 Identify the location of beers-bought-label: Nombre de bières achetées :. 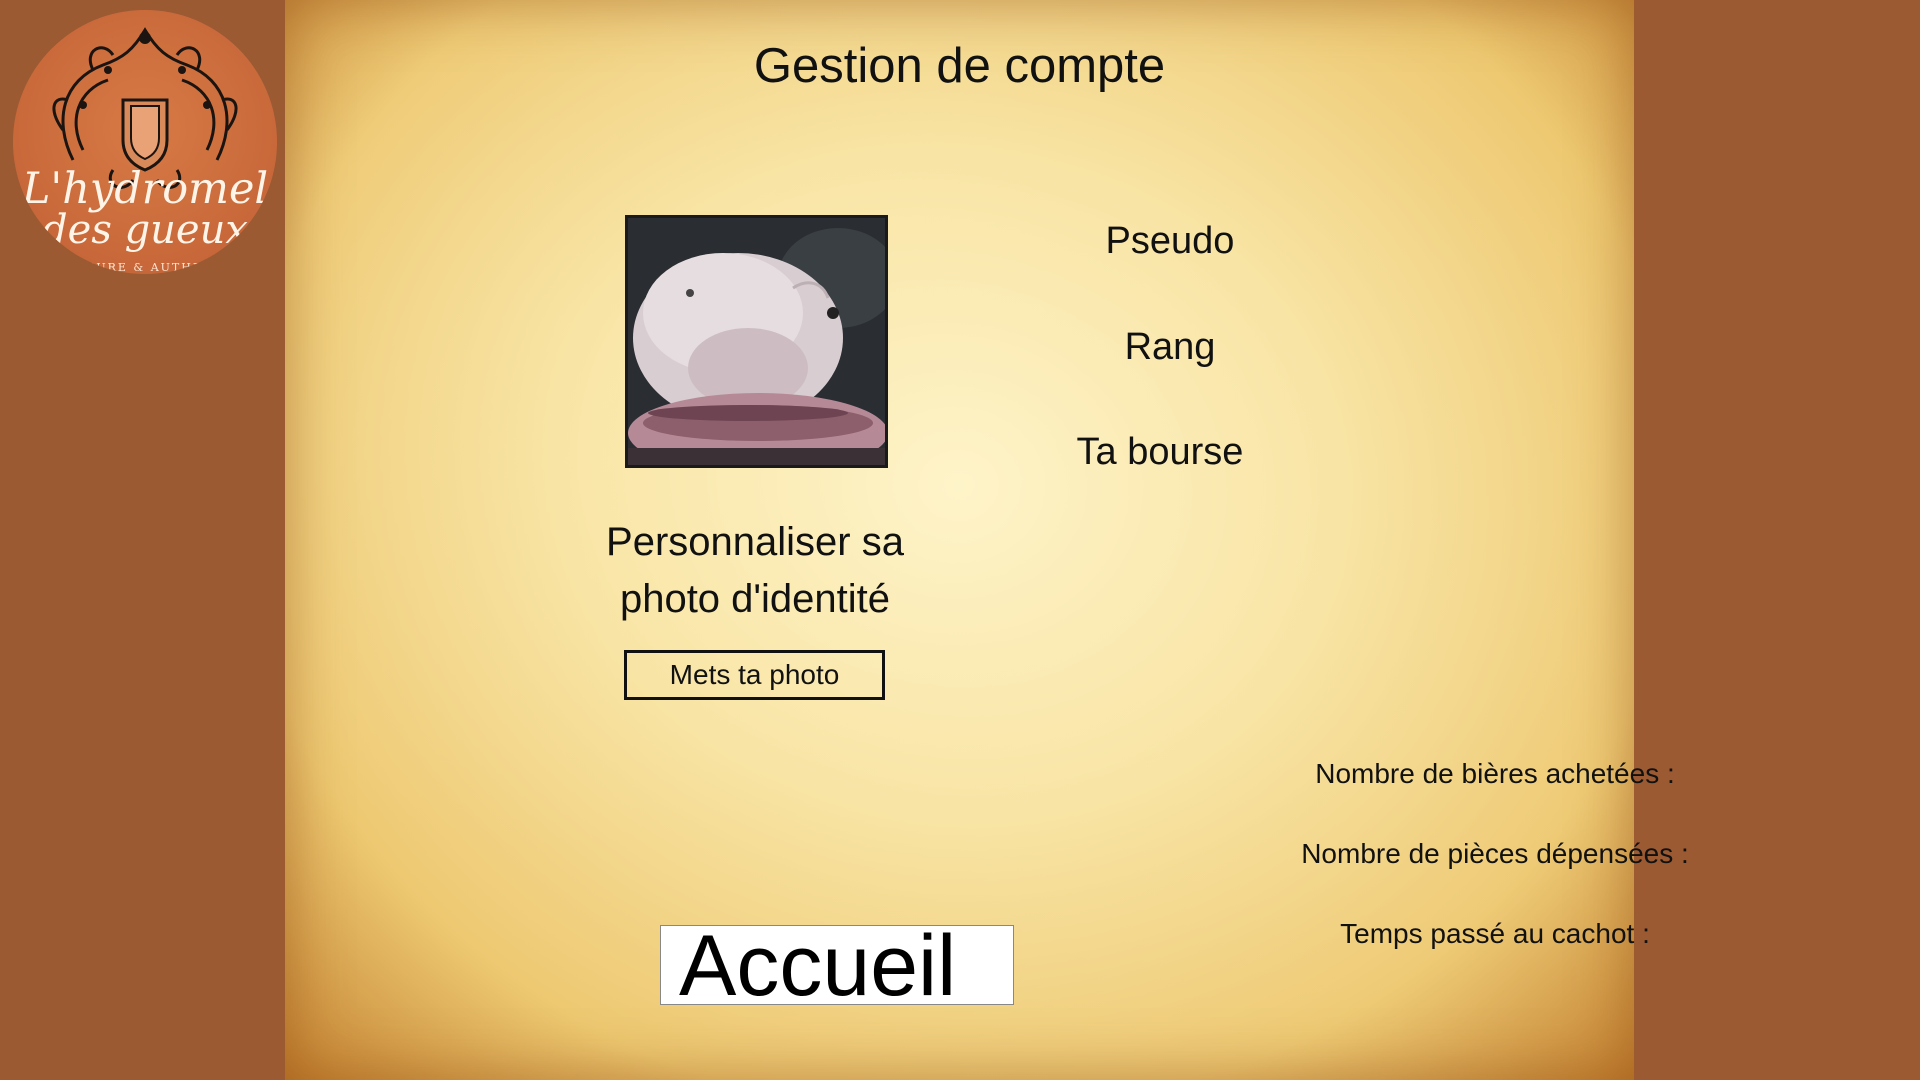
(1495, 773).